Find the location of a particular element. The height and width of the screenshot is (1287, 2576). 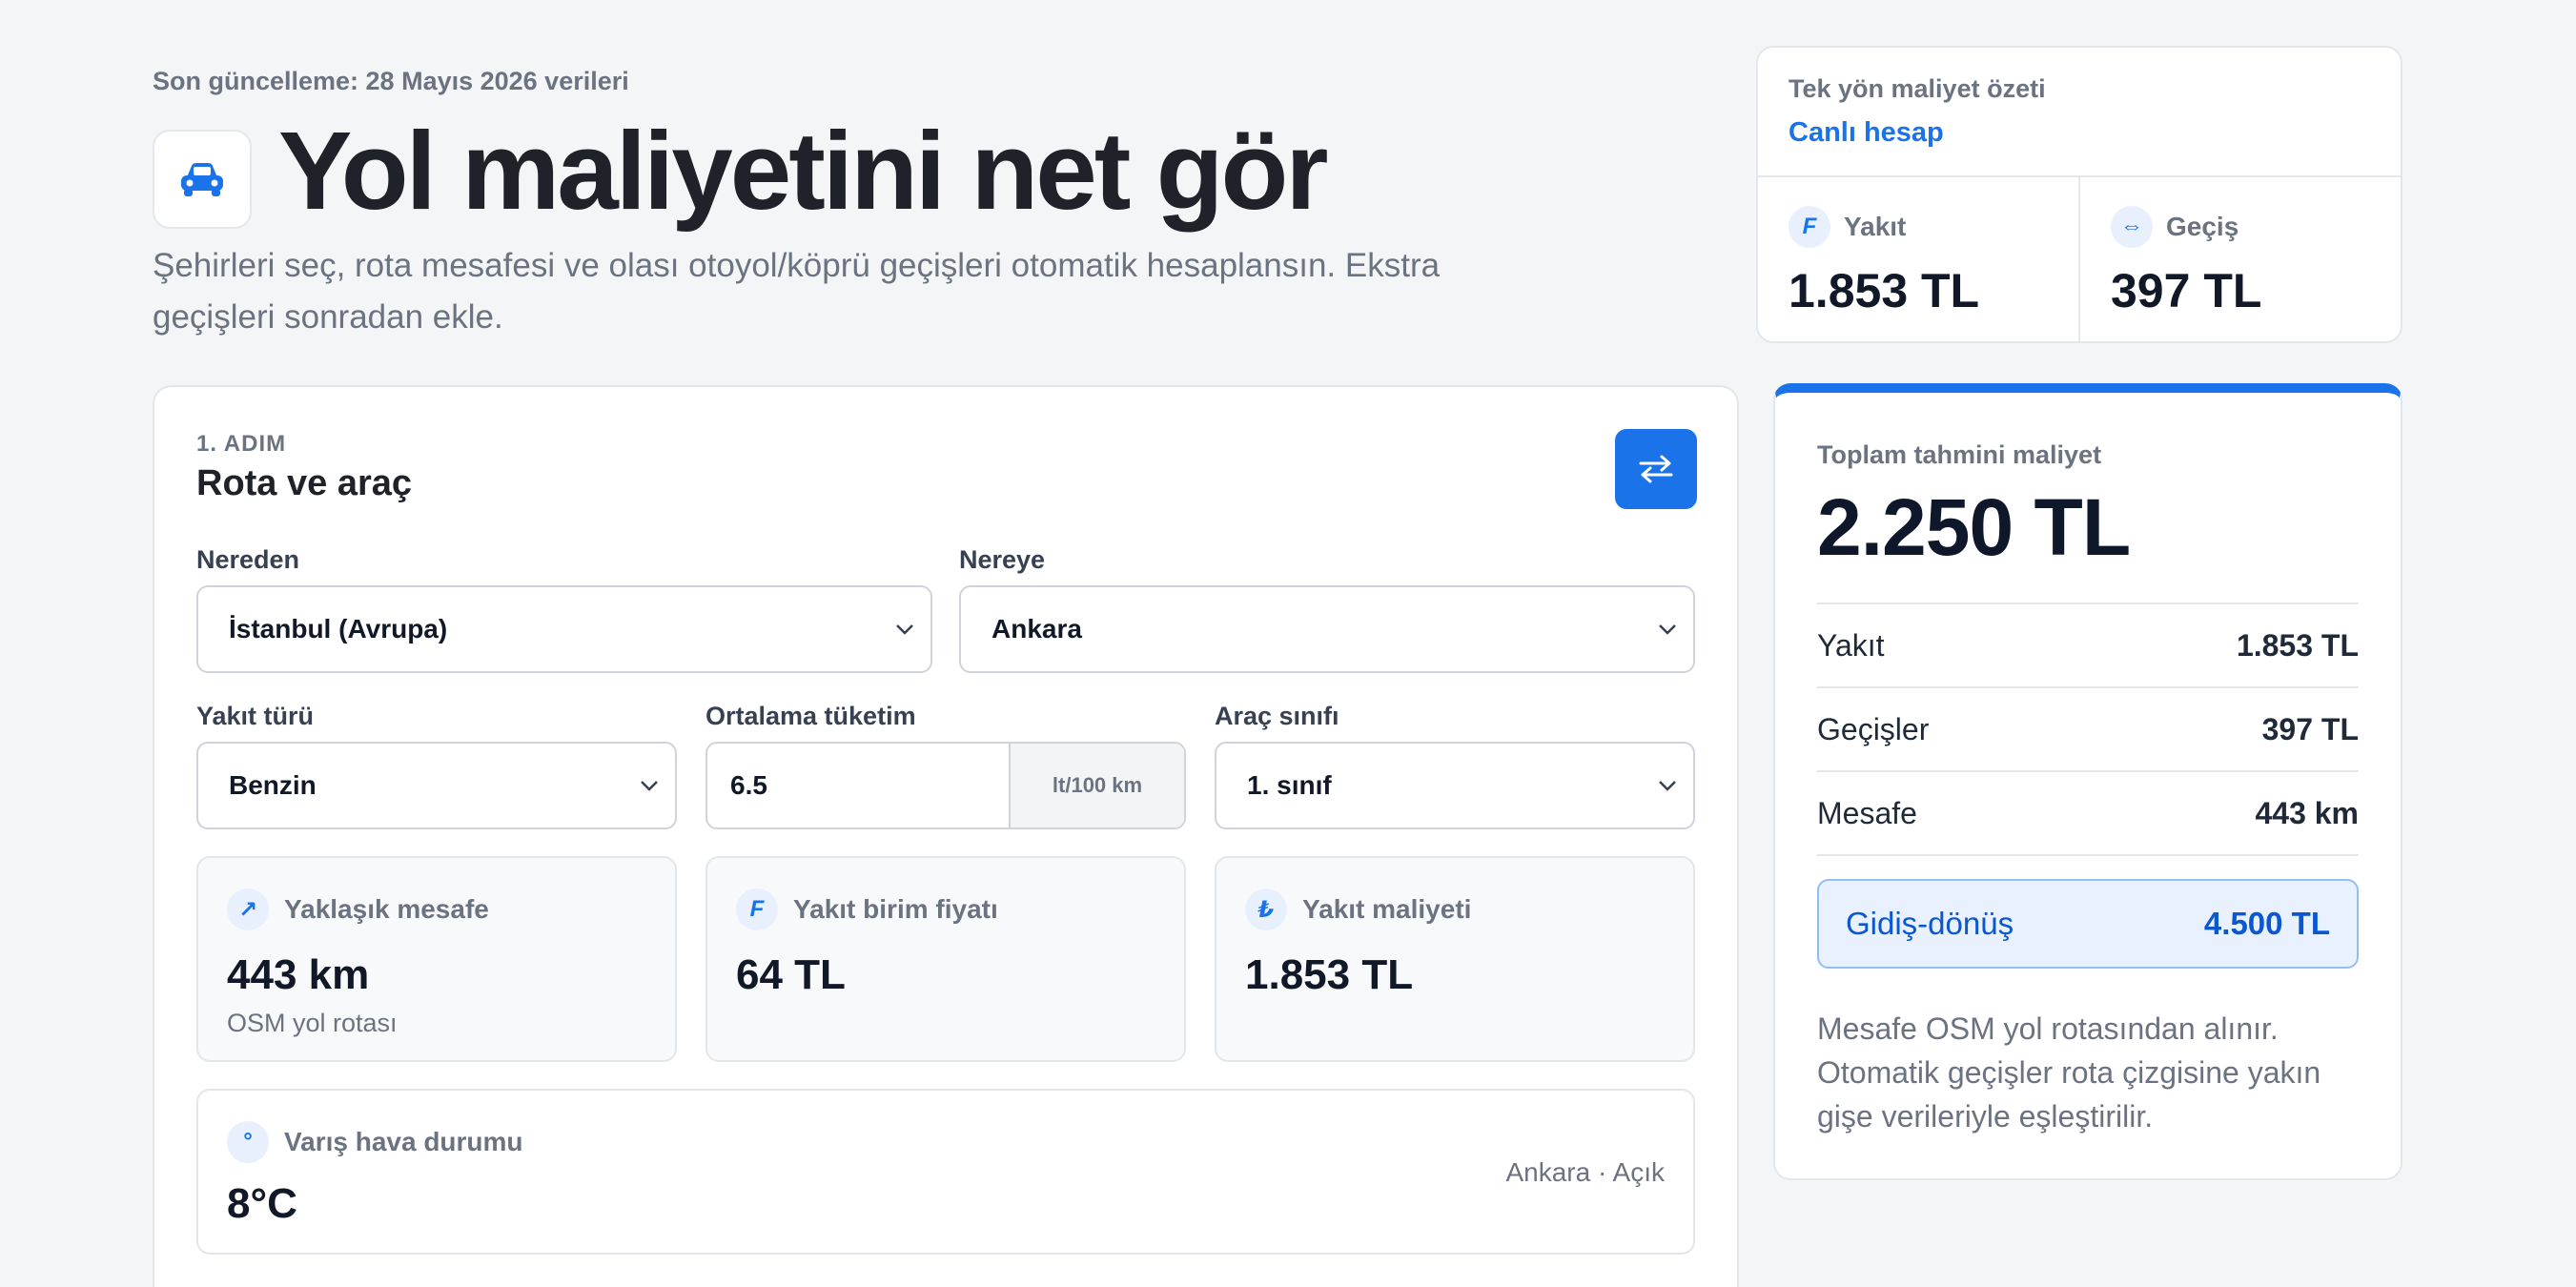

vehicle-class-value: 1. sınıf is located at coordinates (1289, 785).